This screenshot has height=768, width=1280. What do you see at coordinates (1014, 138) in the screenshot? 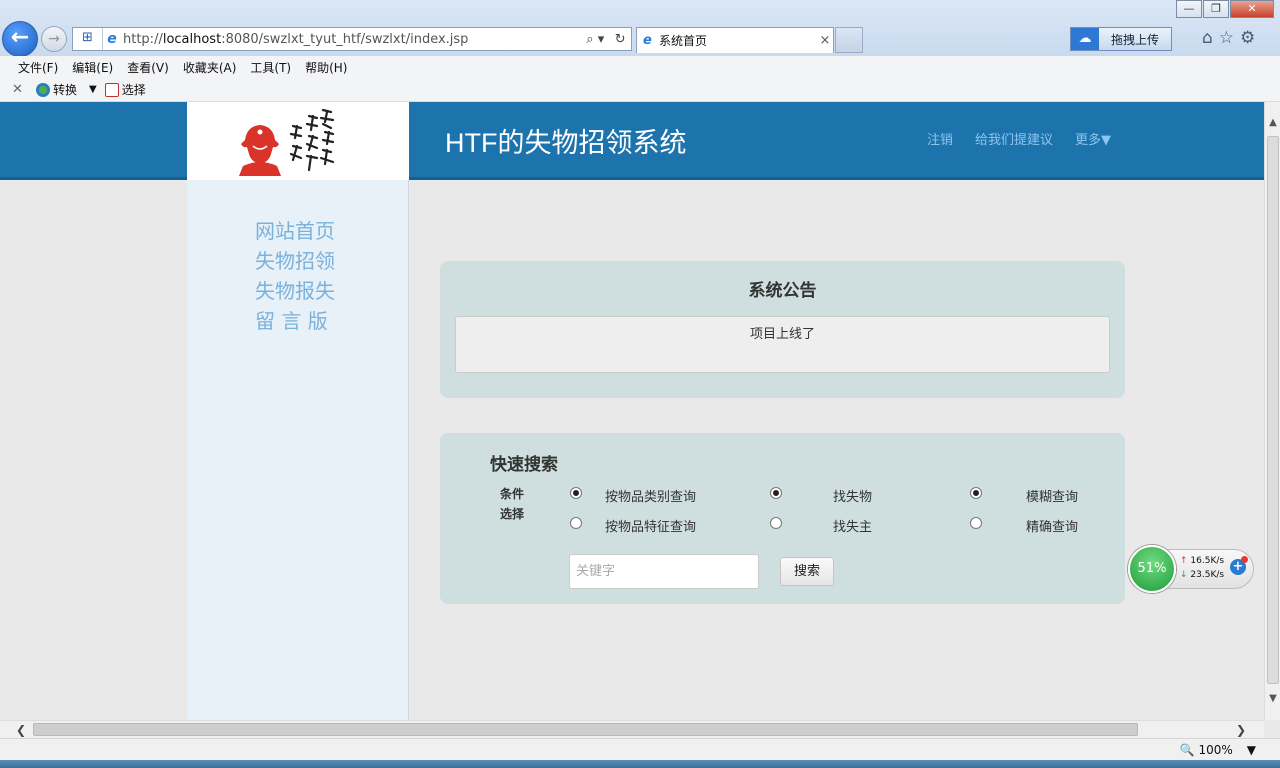
I see `suggestion-link: 给我们提建议` at bounding box center [1014, 138].